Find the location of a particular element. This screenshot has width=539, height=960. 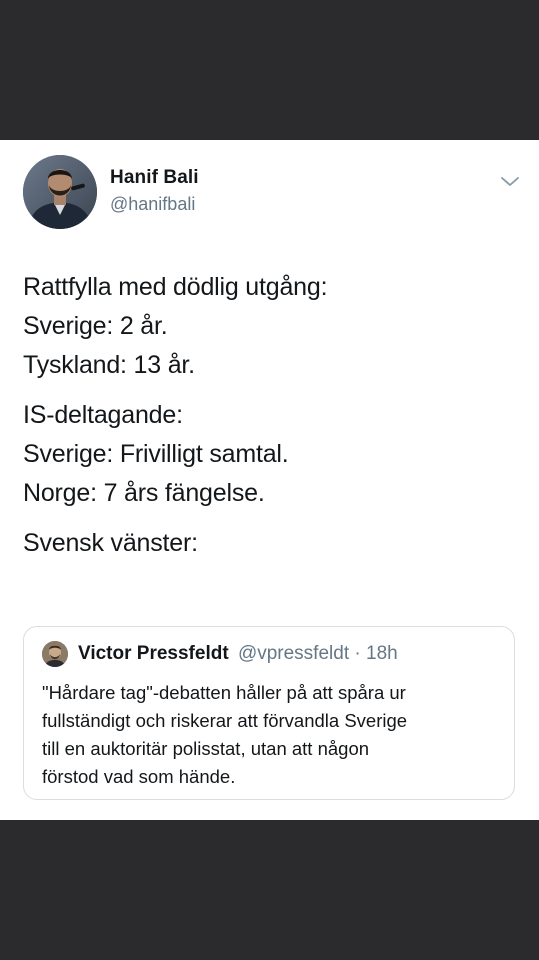

chevron-down-icon is located at coordinates (510, 181).